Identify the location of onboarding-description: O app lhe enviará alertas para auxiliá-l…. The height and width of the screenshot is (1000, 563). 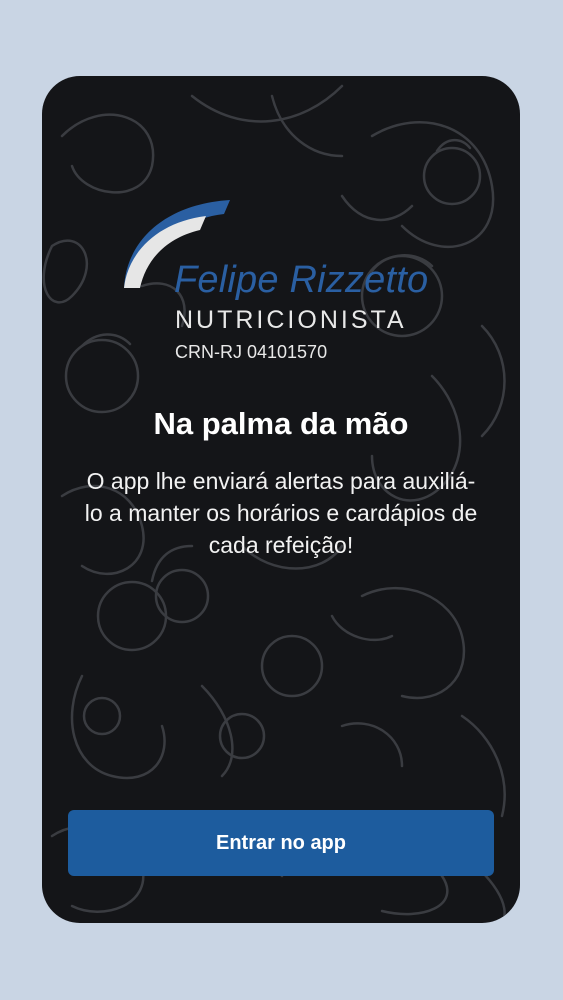
(281, 513).